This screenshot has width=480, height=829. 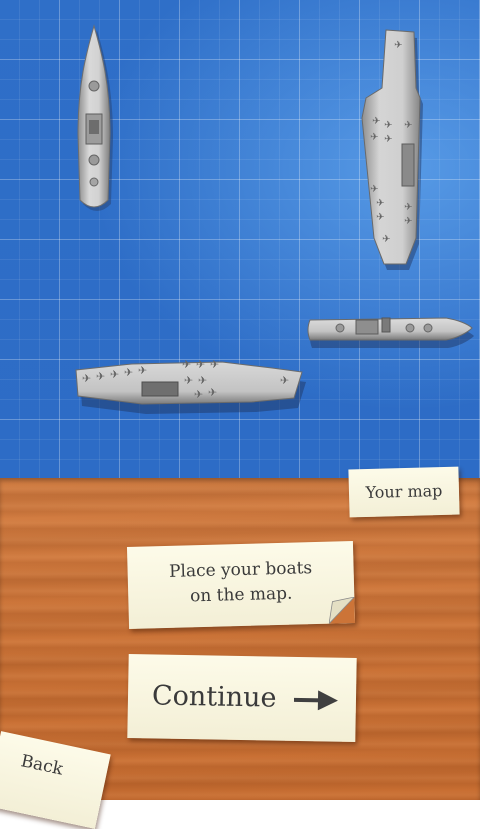 I want to click on aircraft-carrier-horizontal: ✈ ✈ ✈ ✈ ✈ ✈ ✈ ✈ ✈ ✈ ✈ ✈ ✈, so click(x=189, y=384).